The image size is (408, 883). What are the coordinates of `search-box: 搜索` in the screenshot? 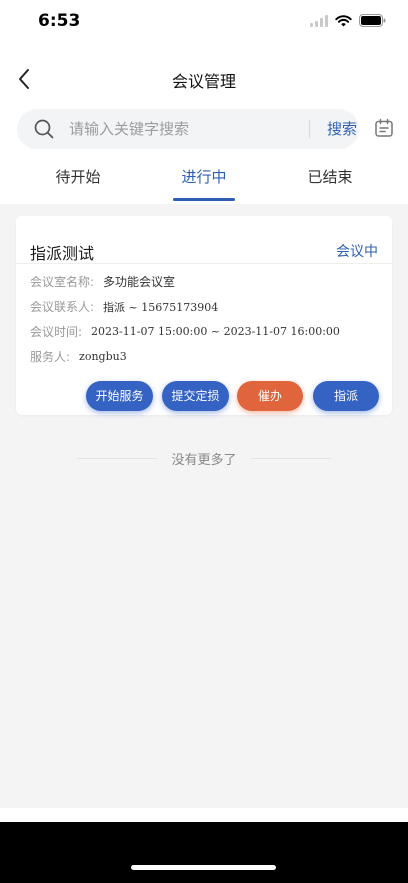 It's located at (188, 129).